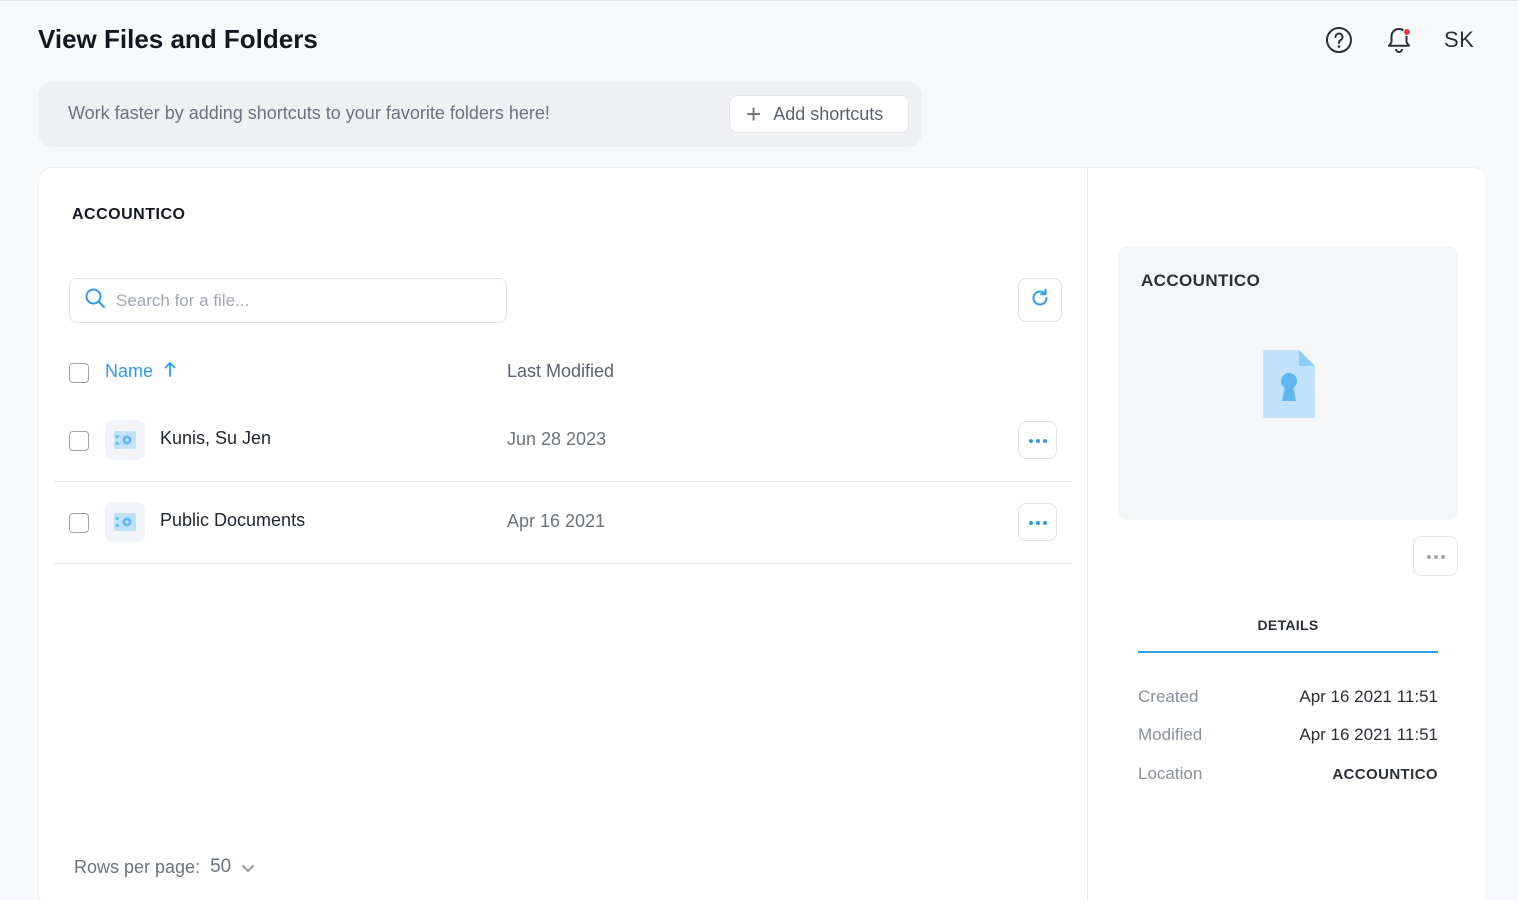 The height and width of the screenshot is (900, 1518). I want to click on preview-more-button, so click(1435, 556).